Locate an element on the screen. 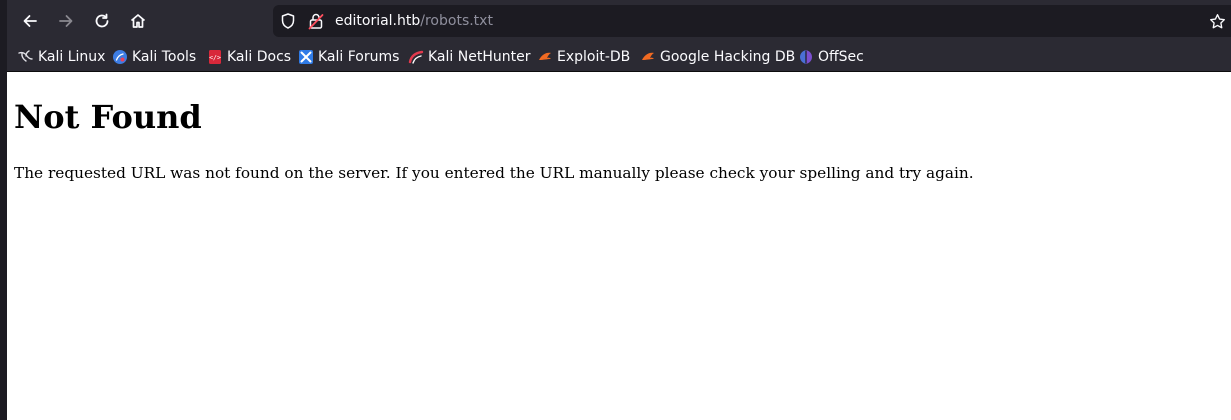  forward-arrow-icon is located at coordinates (66, 21).